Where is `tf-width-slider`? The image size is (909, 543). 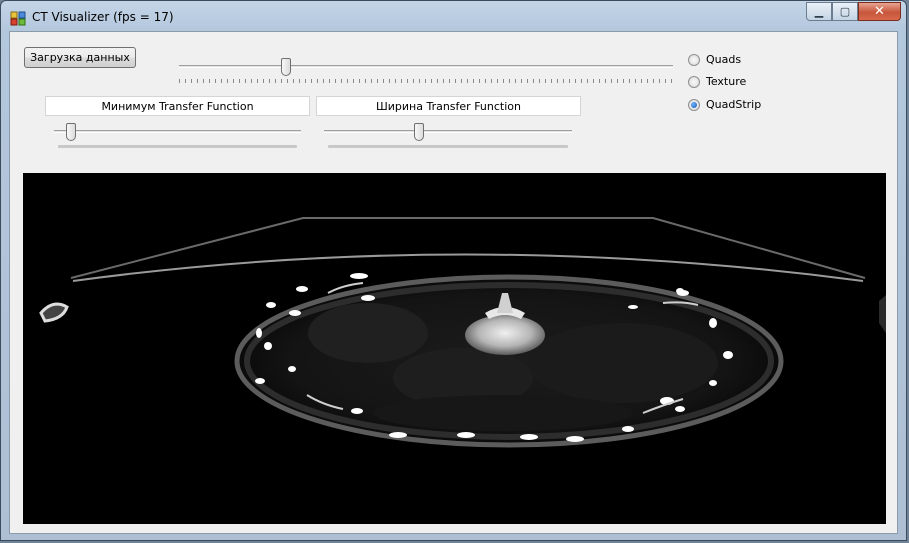
tf-width-slider is located at coordinates (448, 136).